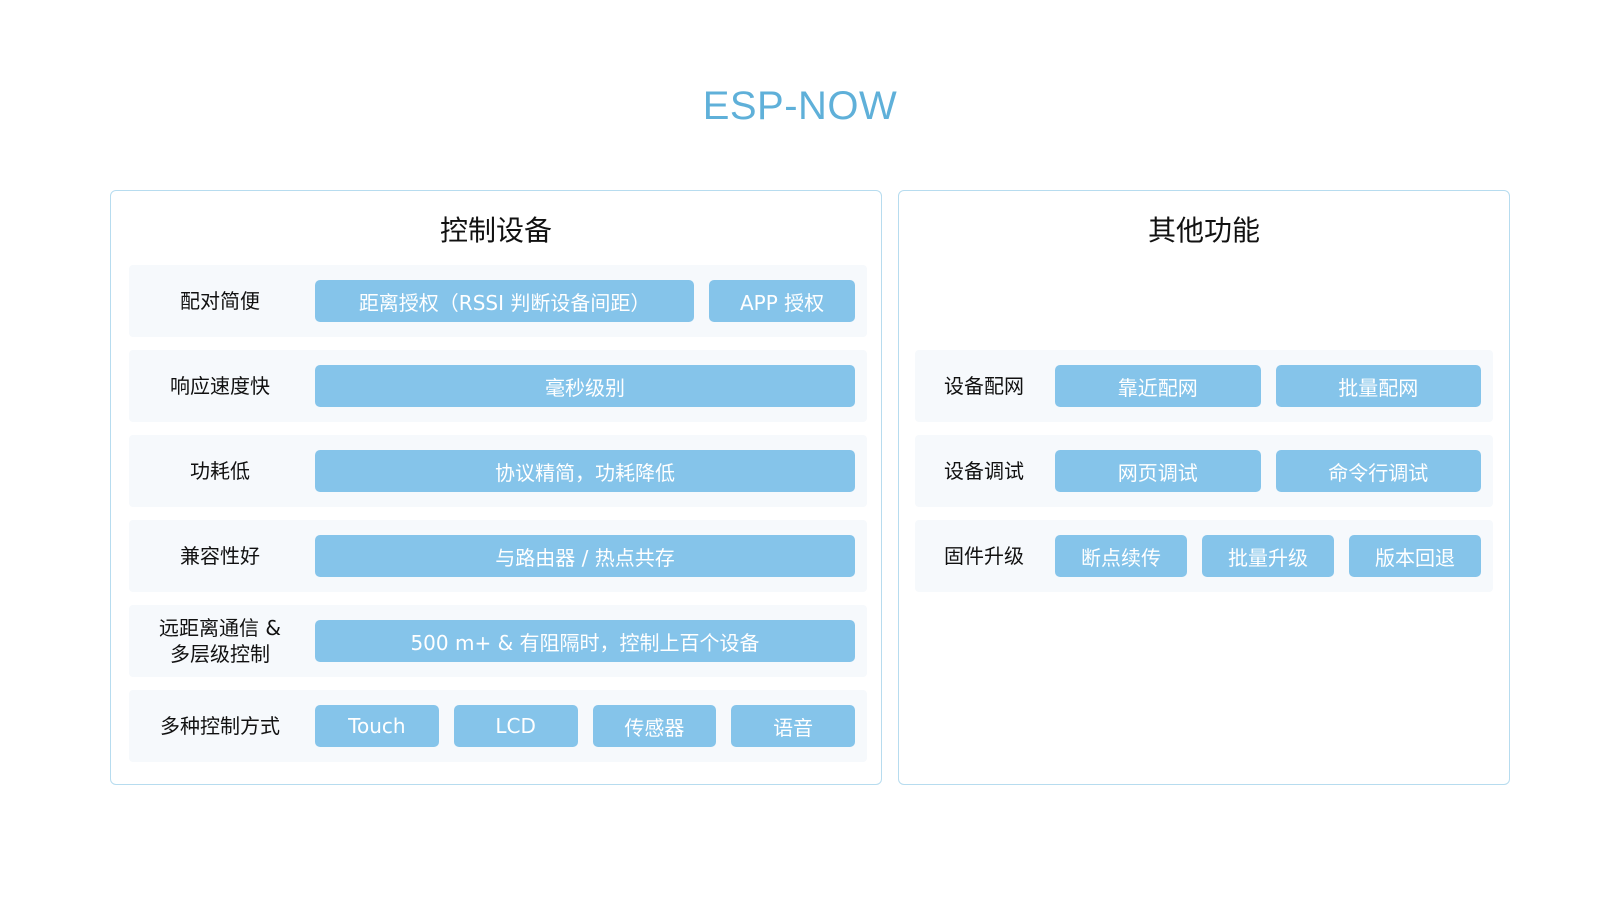  I want to click on row-control-methods: 多种控制方式 Touch LCD 传感器 语音, so click(498, 726).